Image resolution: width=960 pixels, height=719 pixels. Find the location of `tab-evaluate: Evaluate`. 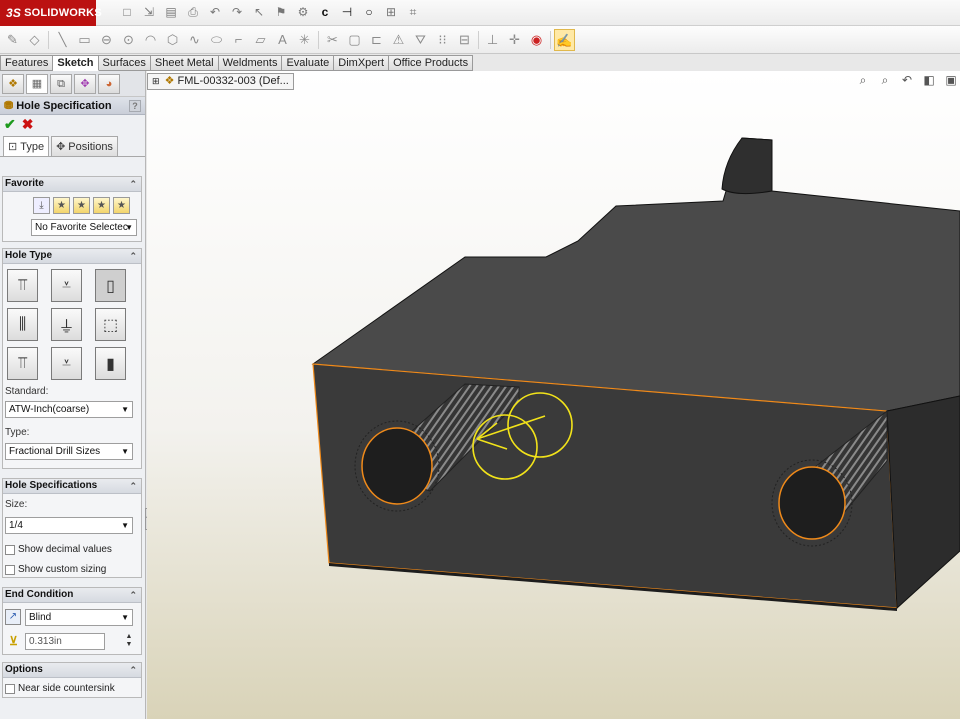

tab-evaluate: Evaluate is located at coordinates (308, 63).